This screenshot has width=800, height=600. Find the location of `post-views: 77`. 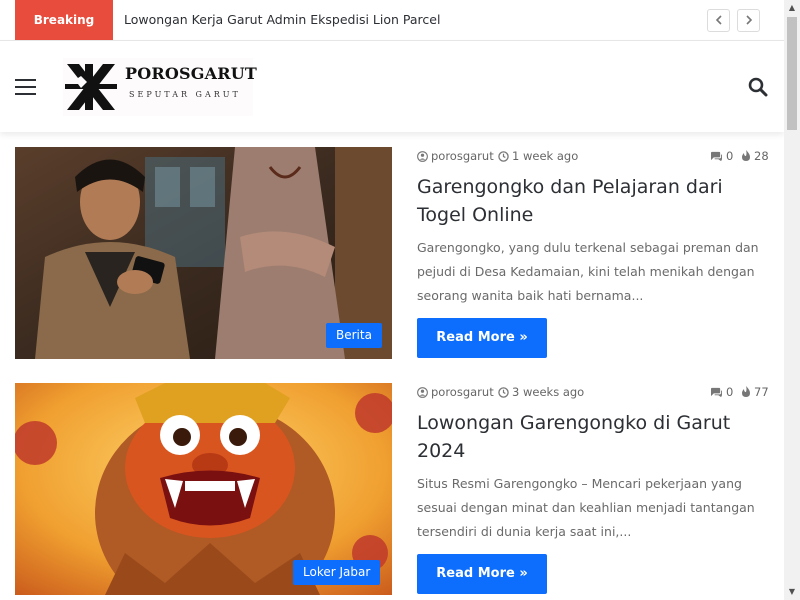

post-views: 77 is located at coordinates (755, 392).